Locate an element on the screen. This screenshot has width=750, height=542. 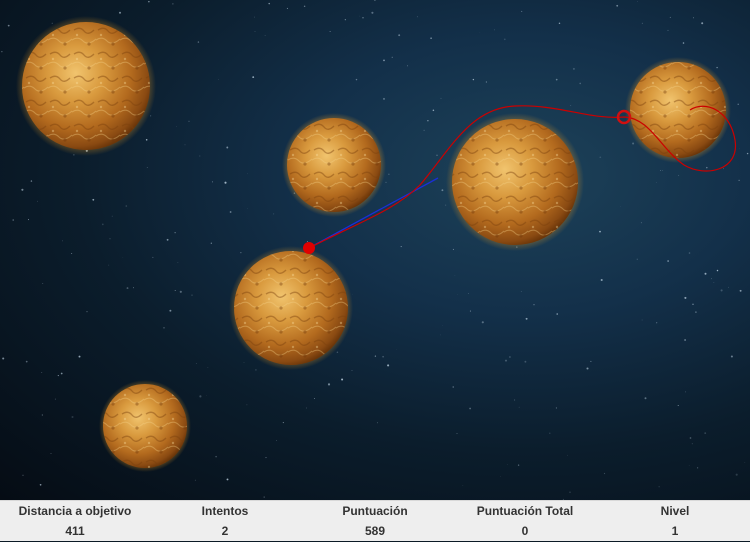
stat-label: Puntuación is located at coordinates (375, 511).